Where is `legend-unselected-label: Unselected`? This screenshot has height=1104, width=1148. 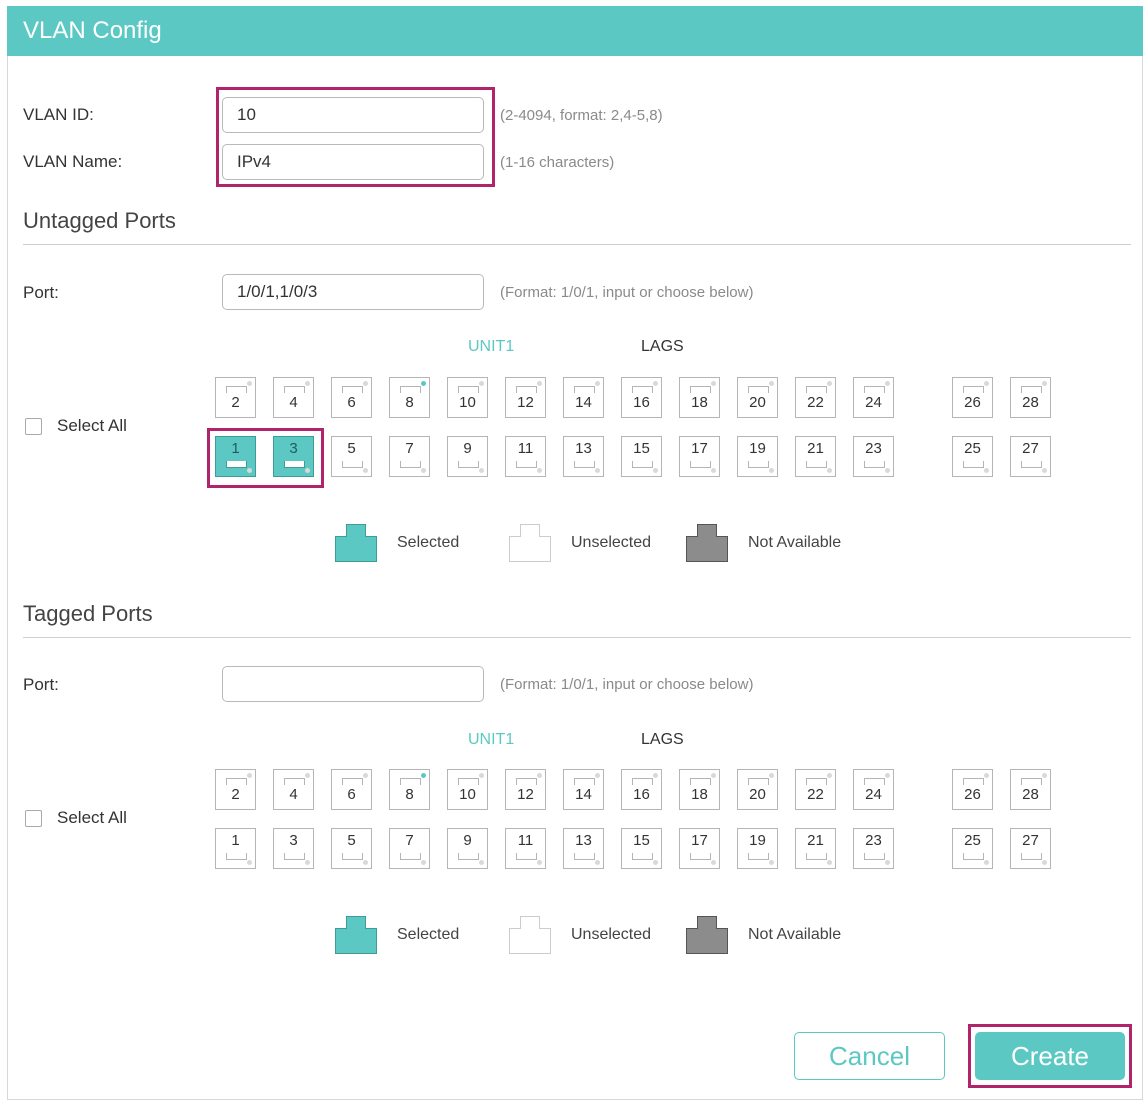 legend-unselected-label: Unselected is located at coordinates (611, 542).